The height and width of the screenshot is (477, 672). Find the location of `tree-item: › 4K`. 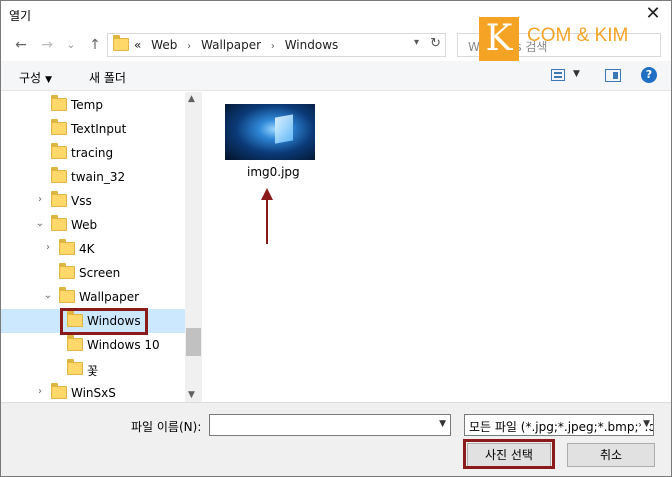

tree-item: › 4K is located at coordinates (93, 249).